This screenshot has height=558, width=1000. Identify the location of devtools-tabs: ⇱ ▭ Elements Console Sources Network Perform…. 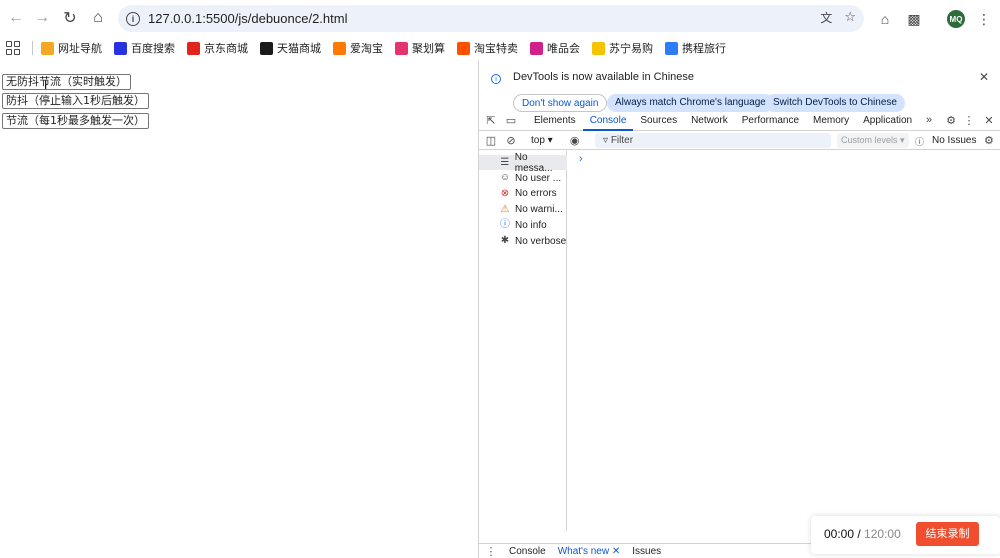
(739, 120).